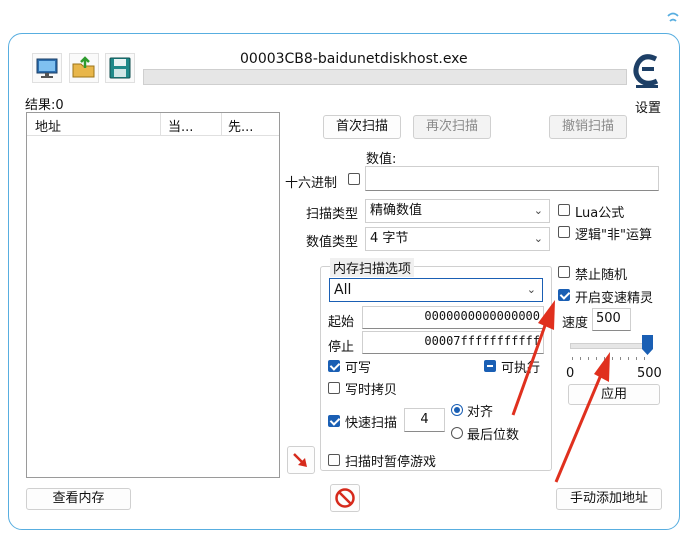  I want to click on wave-icon, so click(673, 17).